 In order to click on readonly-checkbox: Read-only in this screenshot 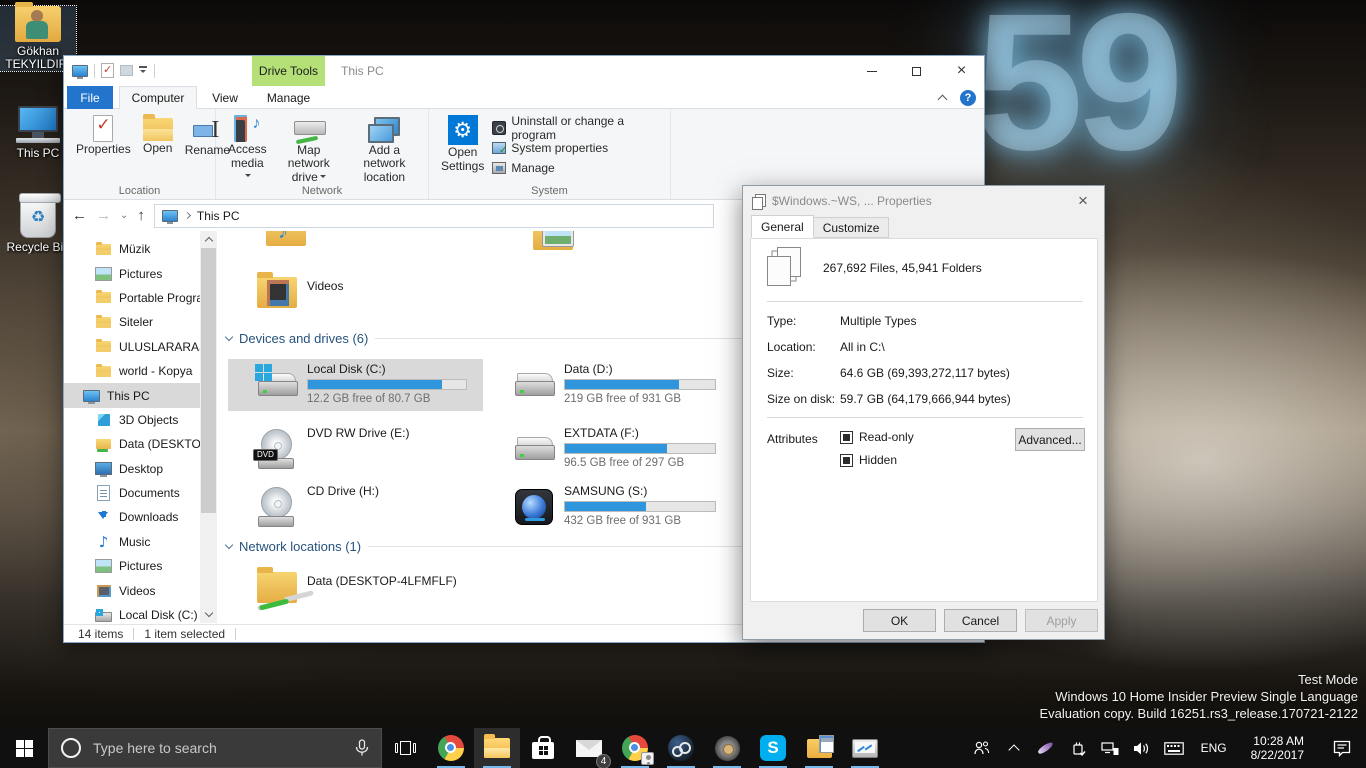, I will do `click(877, 437)`.